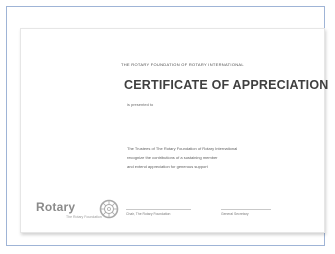 The height and width of the screenshot is (254, 335). What do you see at coordinates (140, 104) in the screenshot?
I see `presented-to-label: is presented to` at bounding box center [140, 104].